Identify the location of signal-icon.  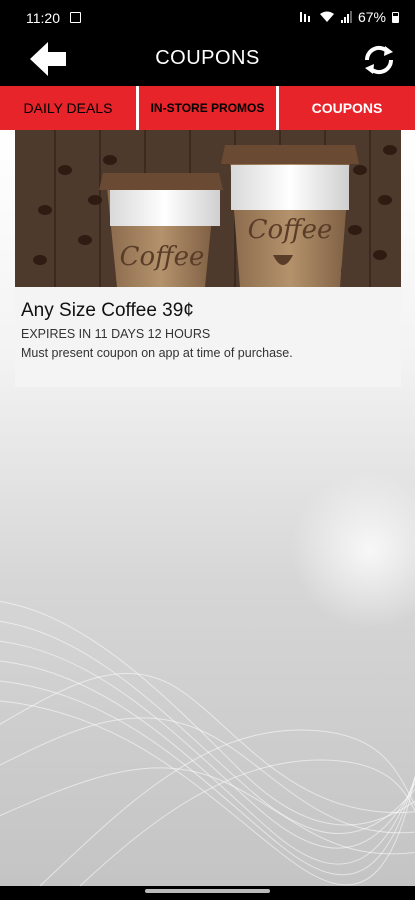
(346, 17).